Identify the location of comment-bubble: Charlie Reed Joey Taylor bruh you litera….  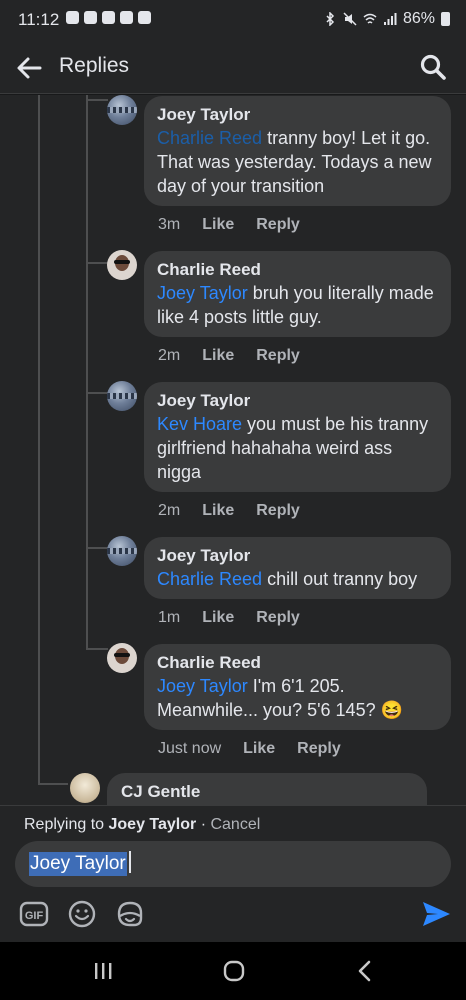
(297, 294).